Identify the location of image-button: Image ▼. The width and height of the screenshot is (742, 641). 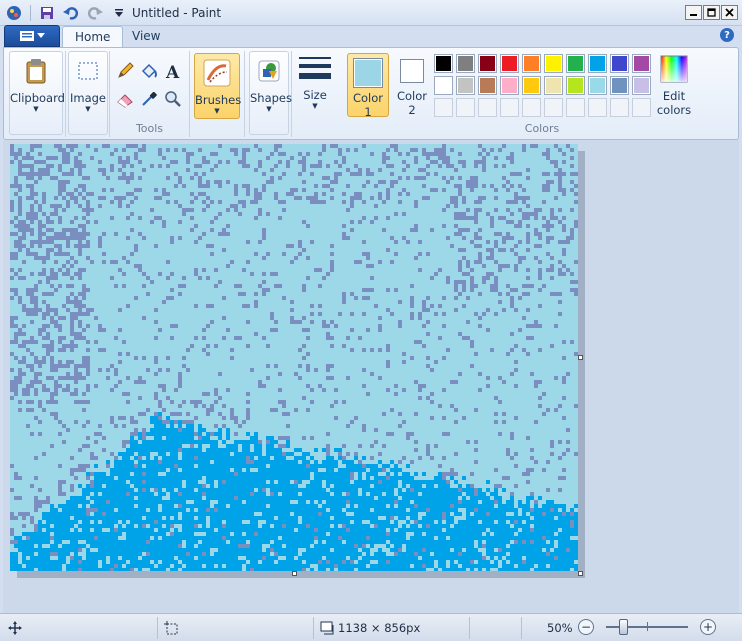
(88, 93).